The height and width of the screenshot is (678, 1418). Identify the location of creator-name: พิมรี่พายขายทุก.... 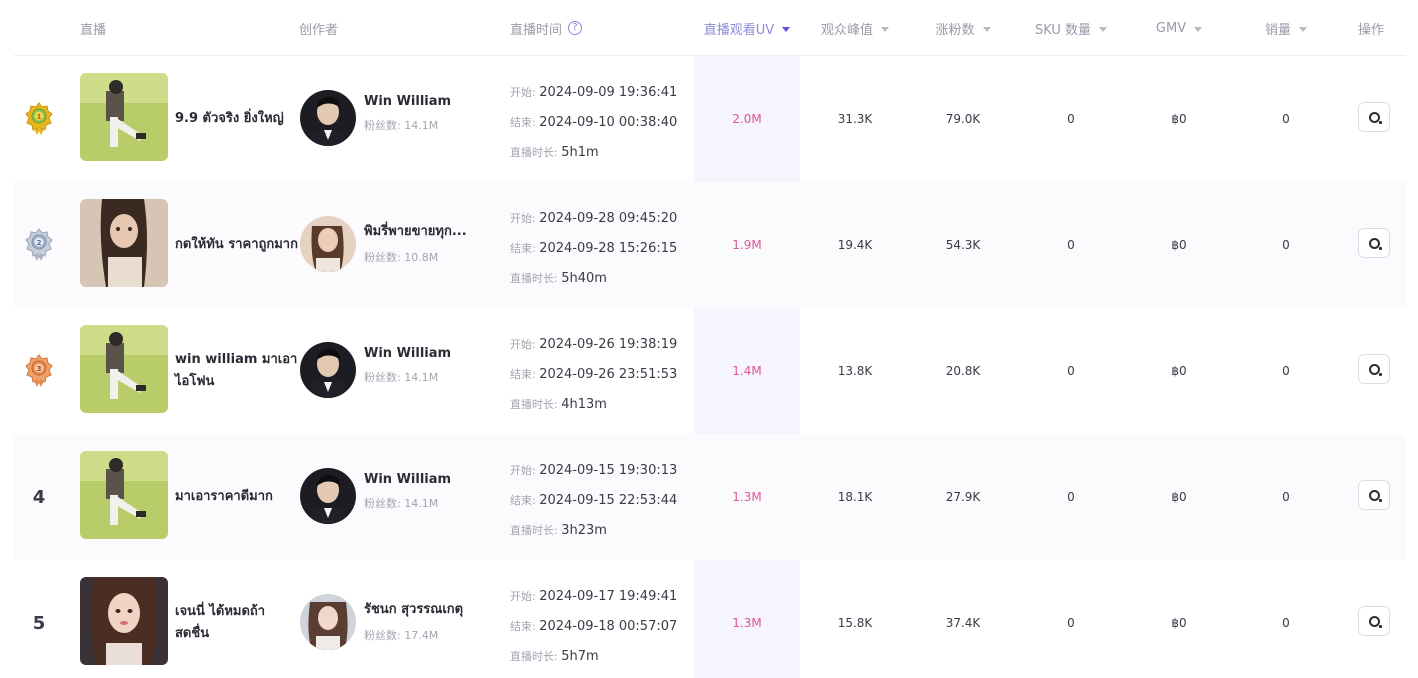
(429, 230).